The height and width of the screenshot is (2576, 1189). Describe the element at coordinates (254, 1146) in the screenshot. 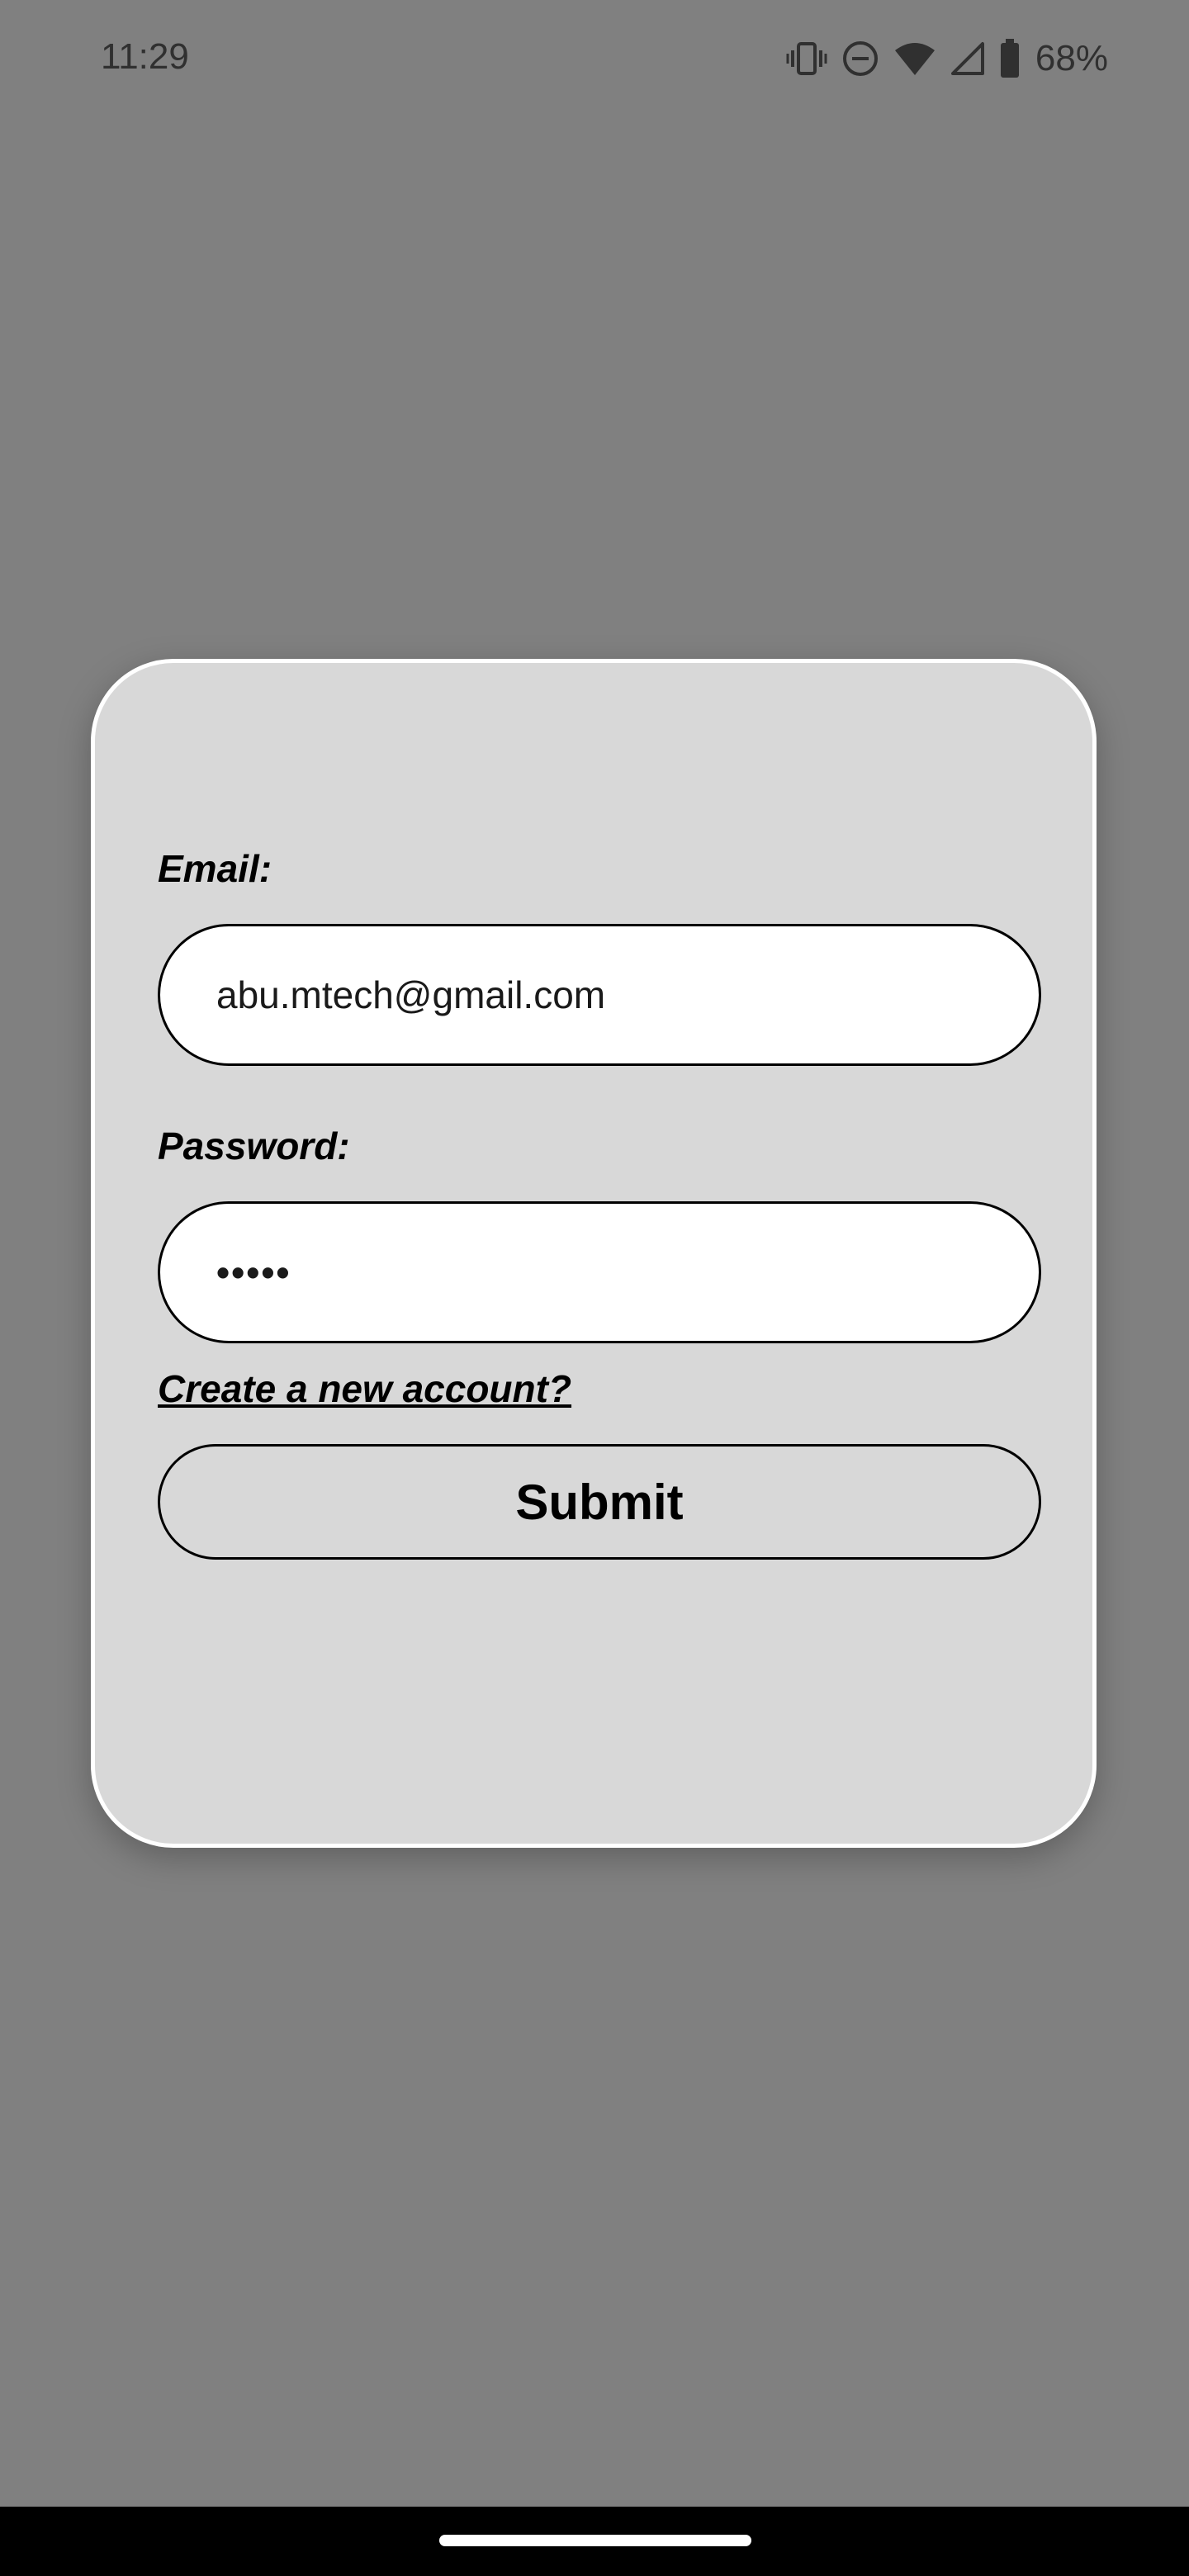

I see `password-label: Password:` at that location.